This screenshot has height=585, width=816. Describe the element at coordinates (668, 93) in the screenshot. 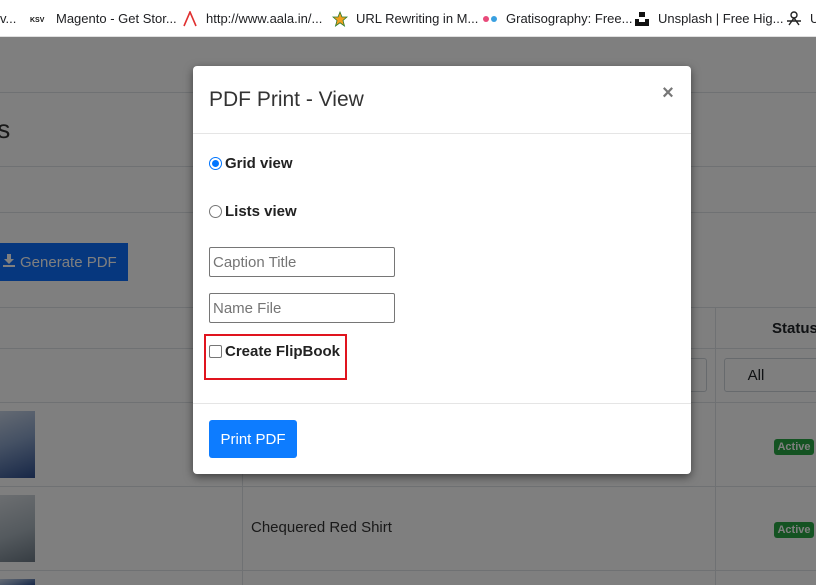

I see `close-icon: ×` at that location.